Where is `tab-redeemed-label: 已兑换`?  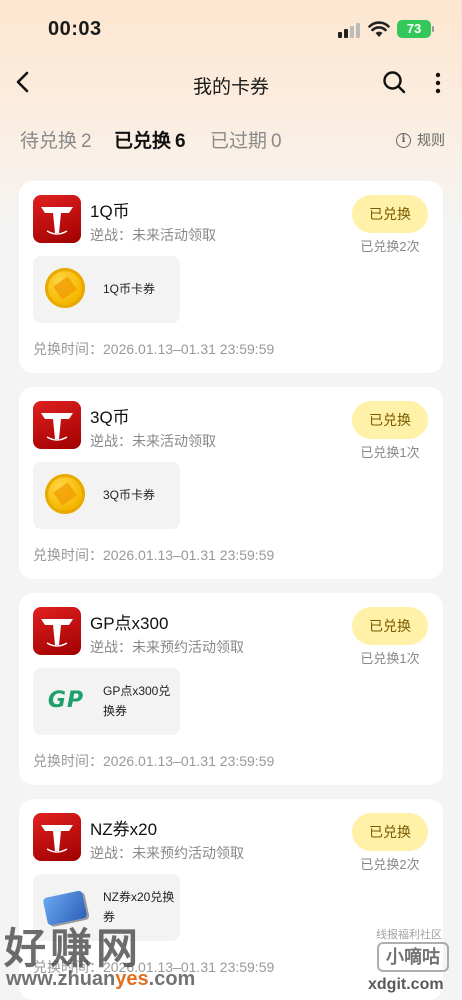
tab-redeemed-label: 已兑换 is located at coordinates (143, 141).